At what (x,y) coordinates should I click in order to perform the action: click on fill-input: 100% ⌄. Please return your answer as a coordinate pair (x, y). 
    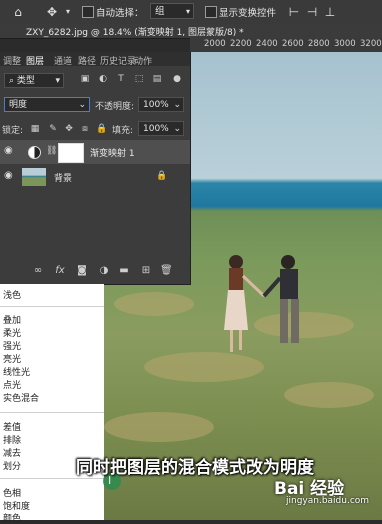
    Looking at the image, I should click on (161, 128).